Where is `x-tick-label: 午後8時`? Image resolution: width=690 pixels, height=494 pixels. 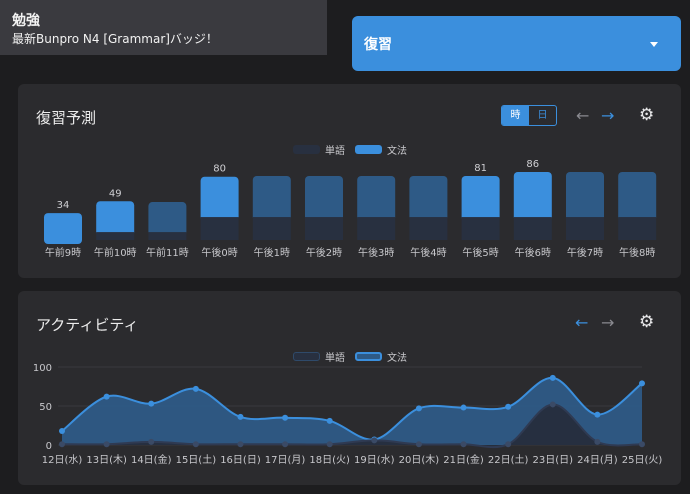 x-tick-label: 午後8時 is located at coordinates (637, 252).